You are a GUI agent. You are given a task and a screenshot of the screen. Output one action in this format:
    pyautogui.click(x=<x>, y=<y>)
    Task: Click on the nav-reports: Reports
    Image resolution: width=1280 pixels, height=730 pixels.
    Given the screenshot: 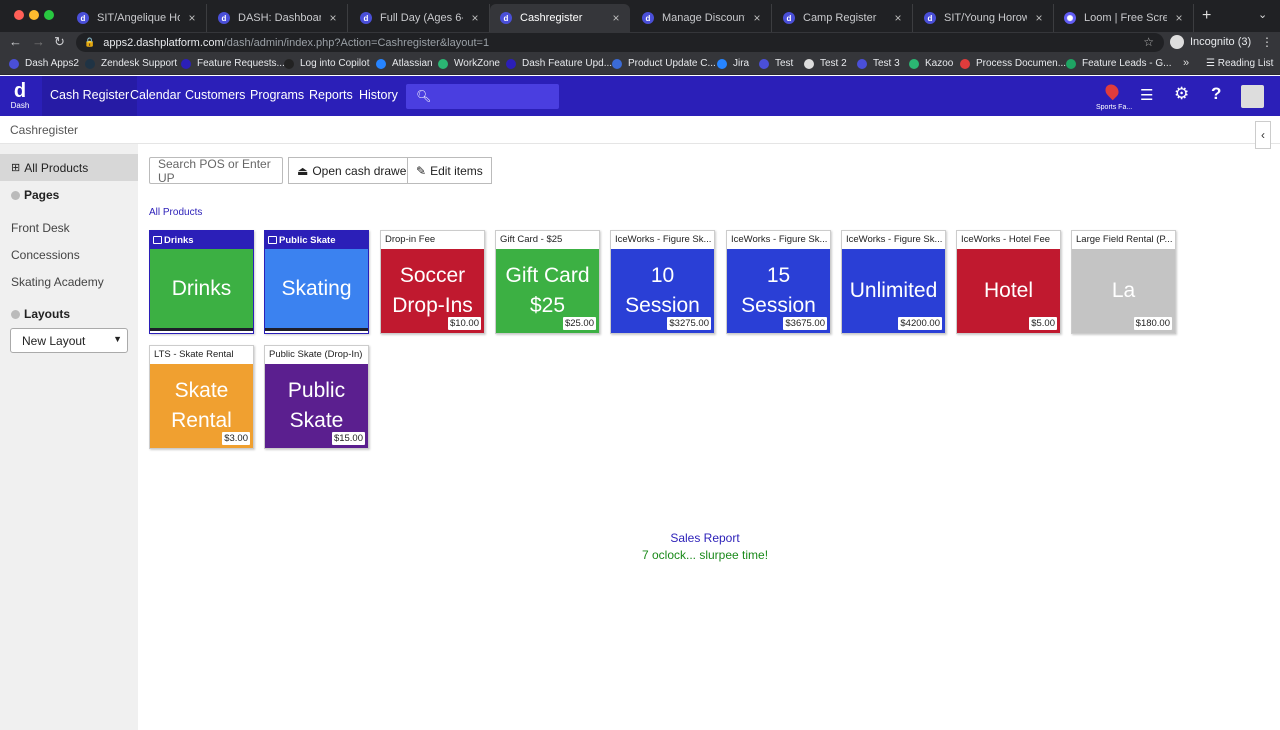 What is the action you would take?
    pyautogui.click(x=331, y=95)
    